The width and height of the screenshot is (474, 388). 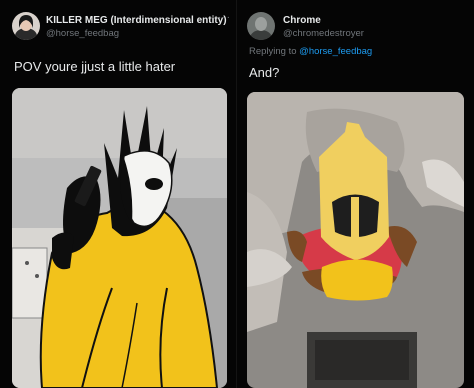 I want to click on user-handle: @horse_feedbag, so click(x=82, y=33).